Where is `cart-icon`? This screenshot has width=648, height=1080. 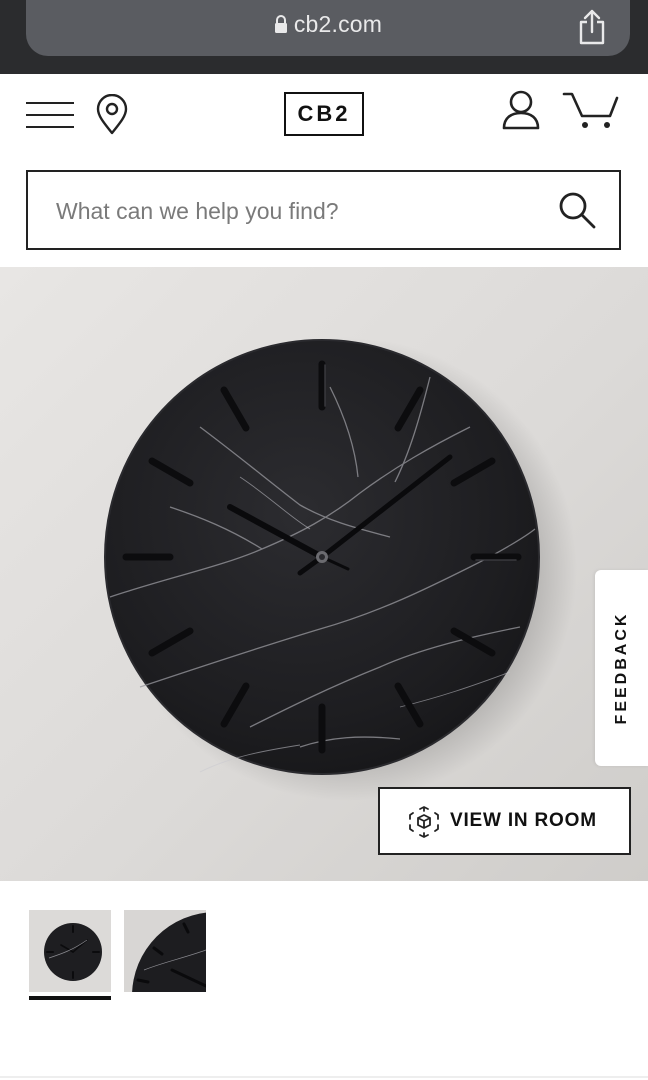 cart-icon is located at coordinates (591, 111).